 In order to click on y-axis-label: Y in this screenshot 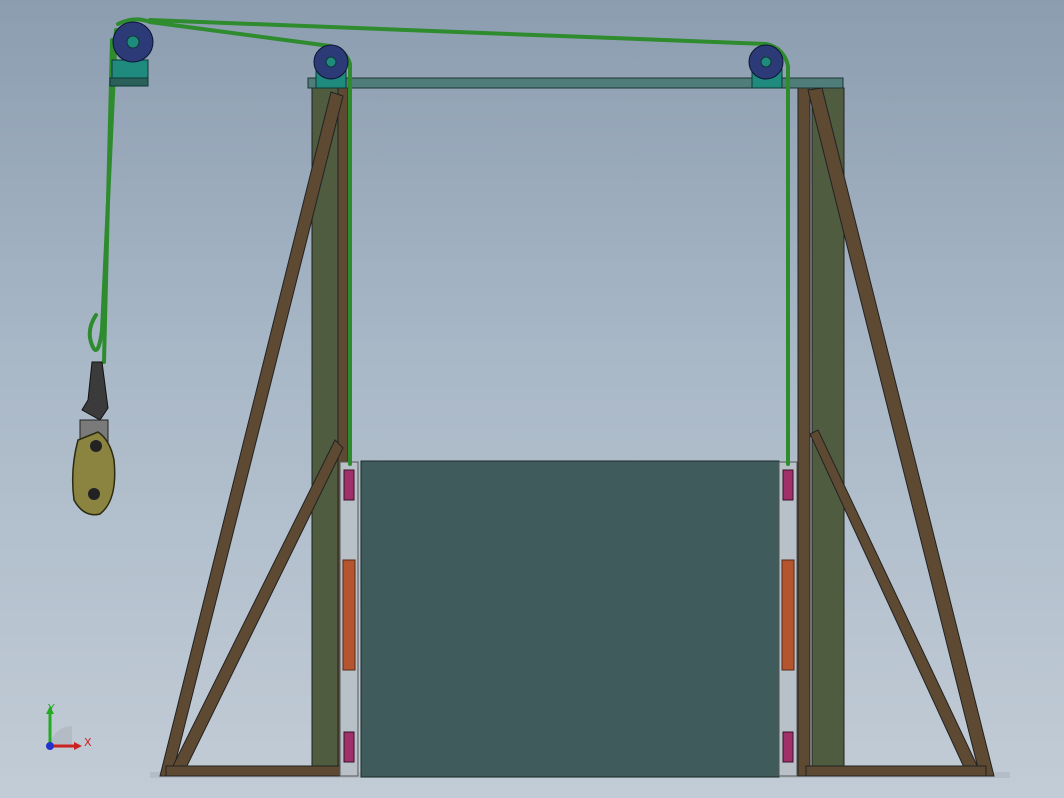, I will do `click(51, 708)`.